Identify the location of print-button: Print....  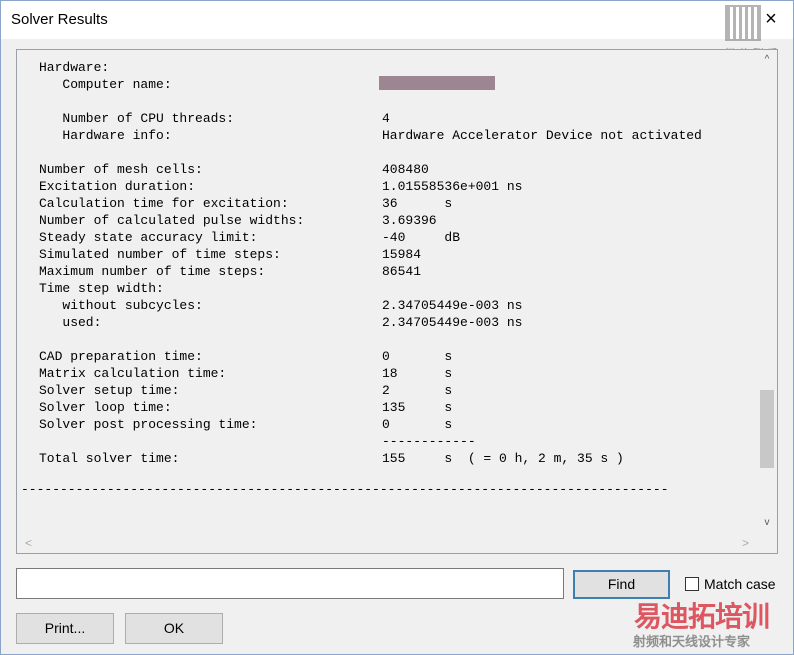
(65, 628).